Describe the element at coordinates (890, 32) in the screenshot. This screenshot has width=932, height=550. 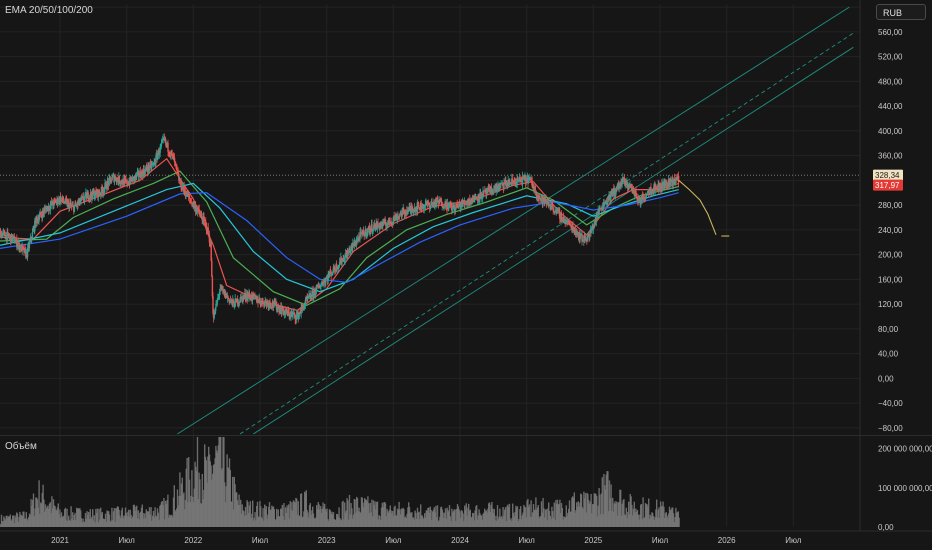
I see `price-tick-label: 560,00` at that location.